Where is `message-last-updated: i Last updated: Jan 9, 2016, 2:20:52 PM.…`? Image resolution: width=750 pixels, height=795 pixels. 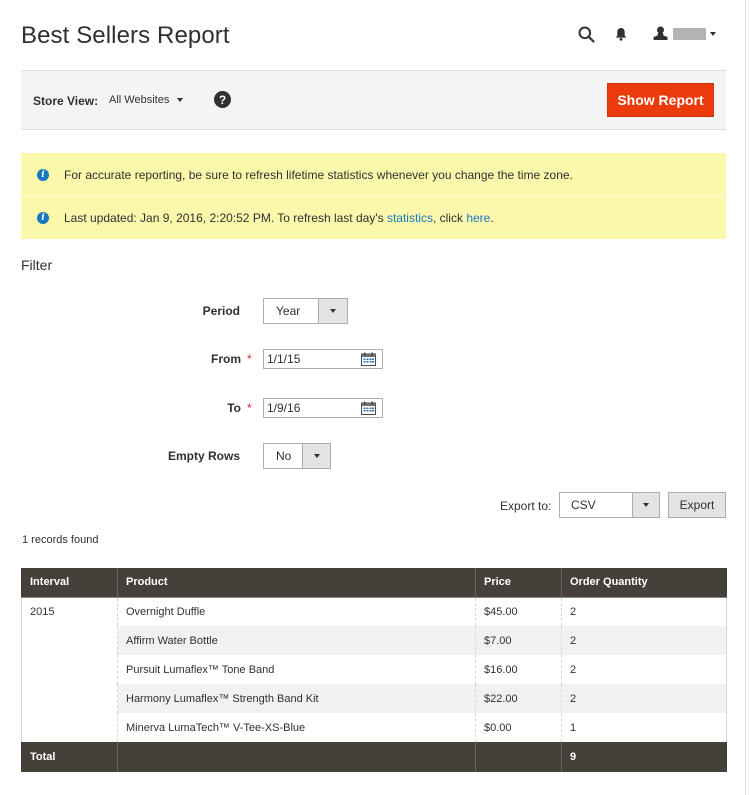 message-last-updated: i Last updated: Jan 9, 2016, 2:20:52 PM.… is located at coordinates (373, 217).